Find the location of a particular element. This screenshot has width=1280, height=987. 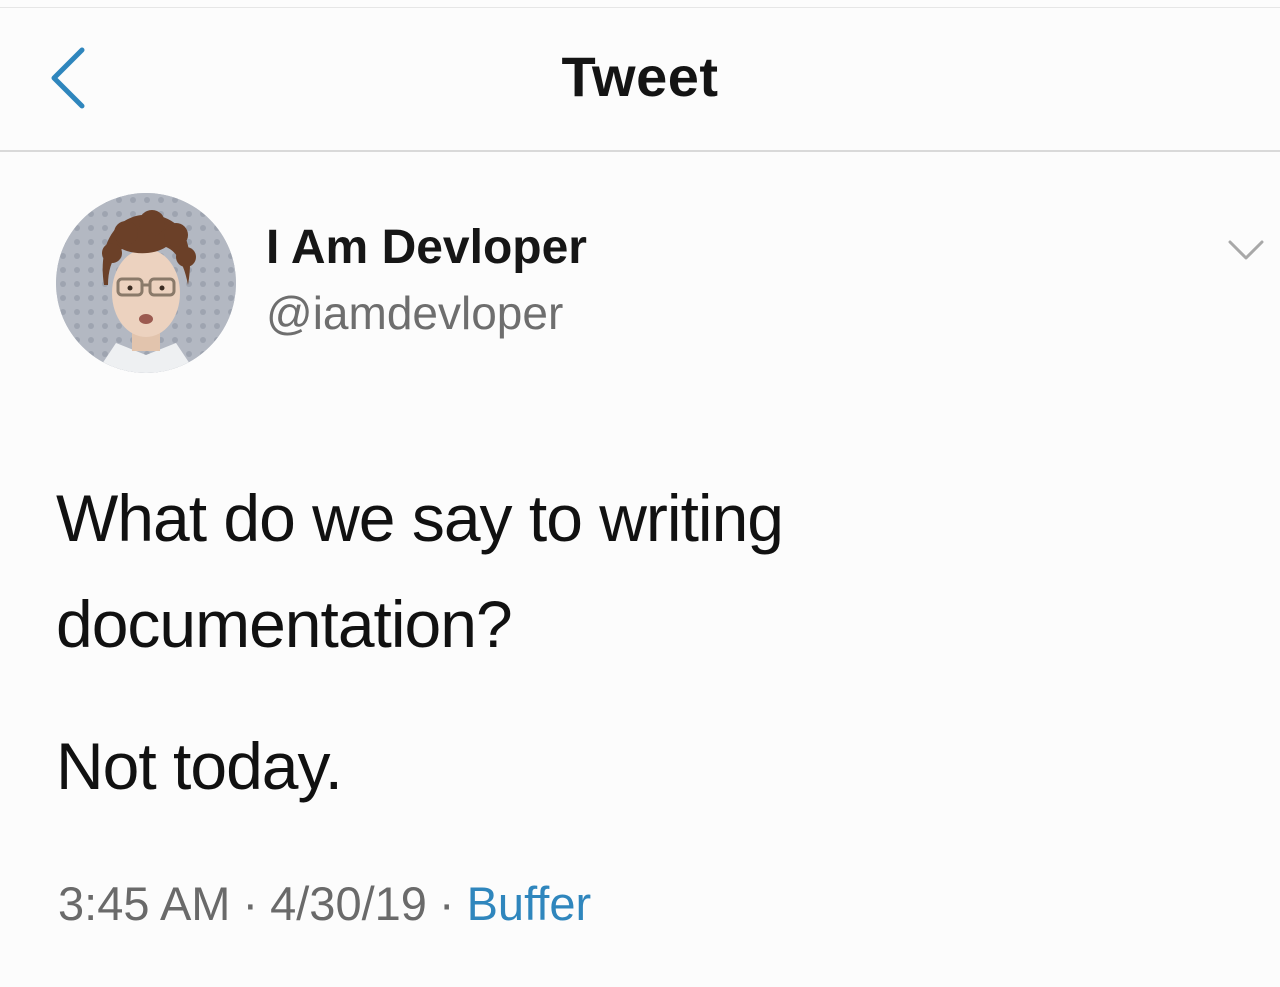

page-title: Tweet is located at coordinates (640, 76).